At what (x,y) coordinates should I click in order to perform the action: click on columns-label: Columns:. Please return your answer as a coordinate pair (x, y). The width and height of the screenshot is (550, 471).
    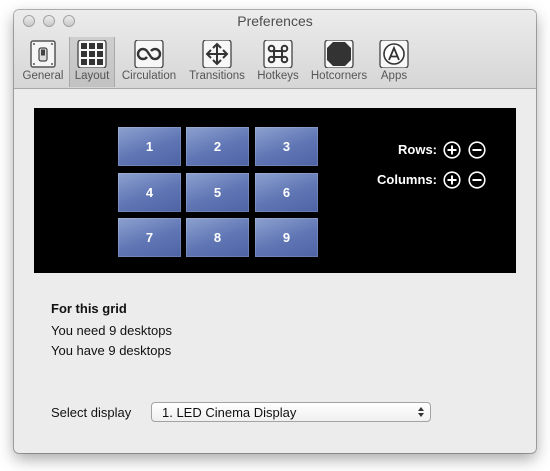
    Looking at the image, I should click on (407, 179).